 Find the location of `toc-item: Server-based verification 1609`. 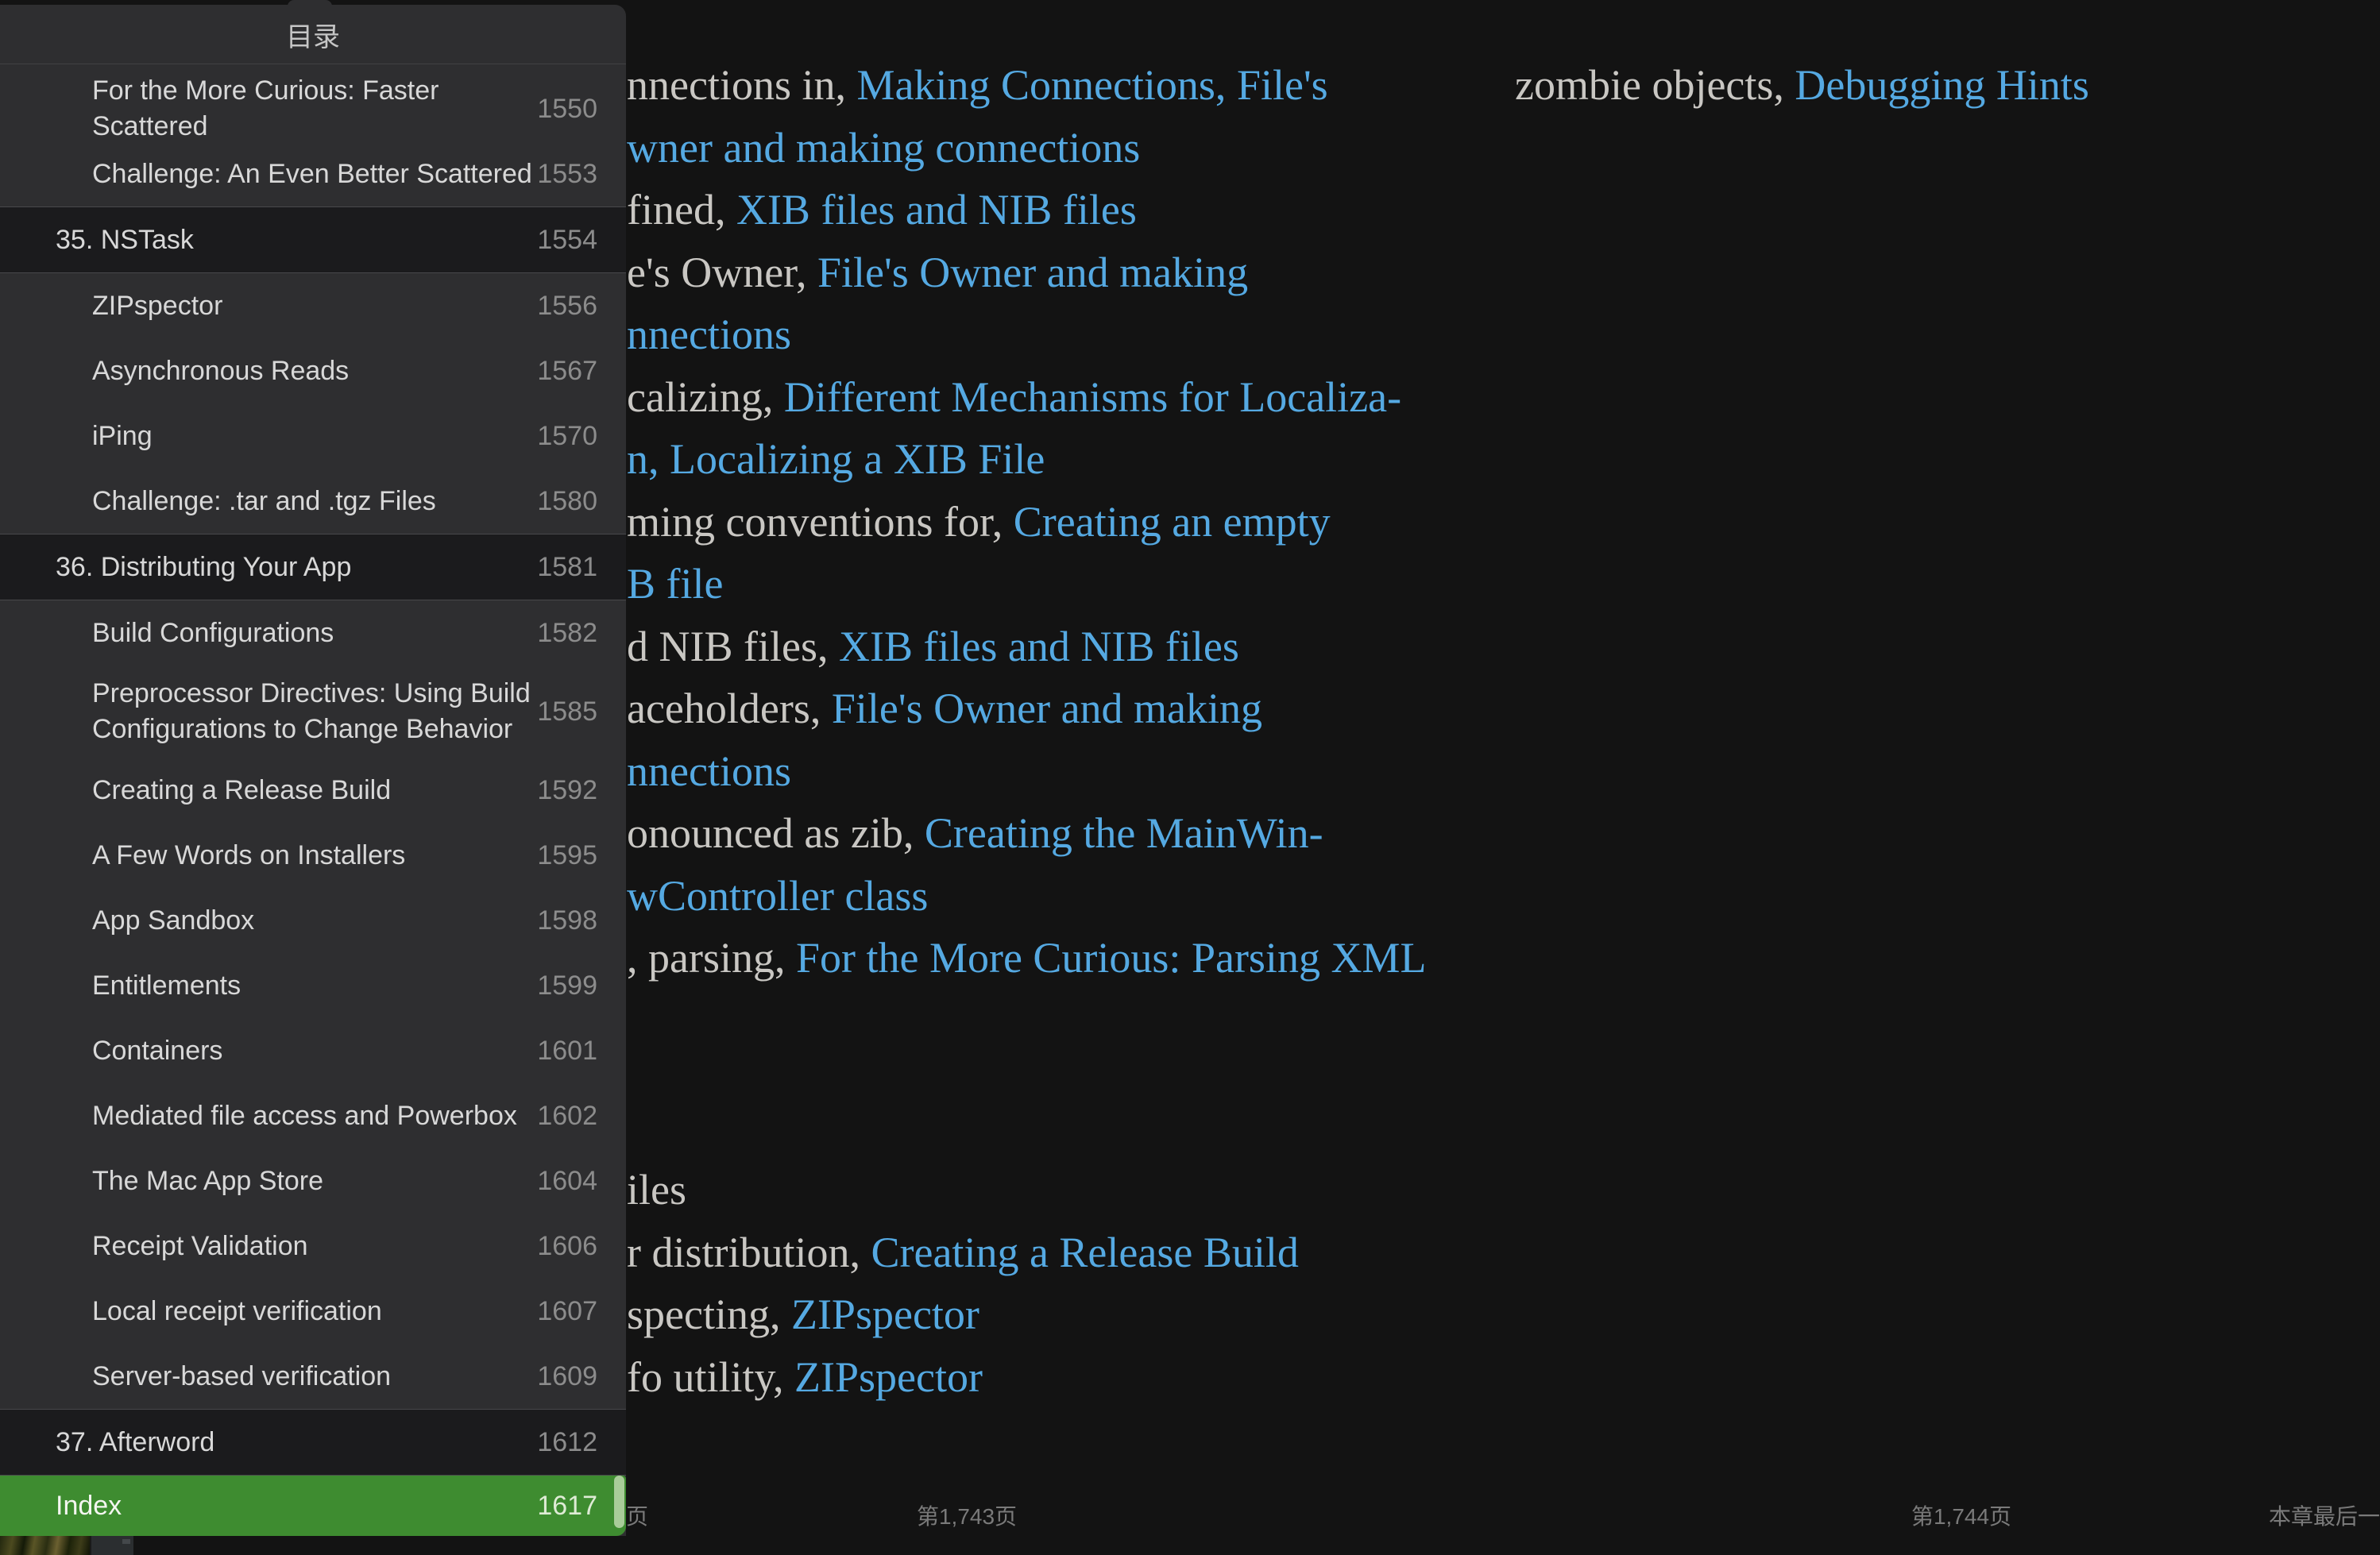

toc-item: Server-based verification 1609 is located at coordinates (313, 1376).